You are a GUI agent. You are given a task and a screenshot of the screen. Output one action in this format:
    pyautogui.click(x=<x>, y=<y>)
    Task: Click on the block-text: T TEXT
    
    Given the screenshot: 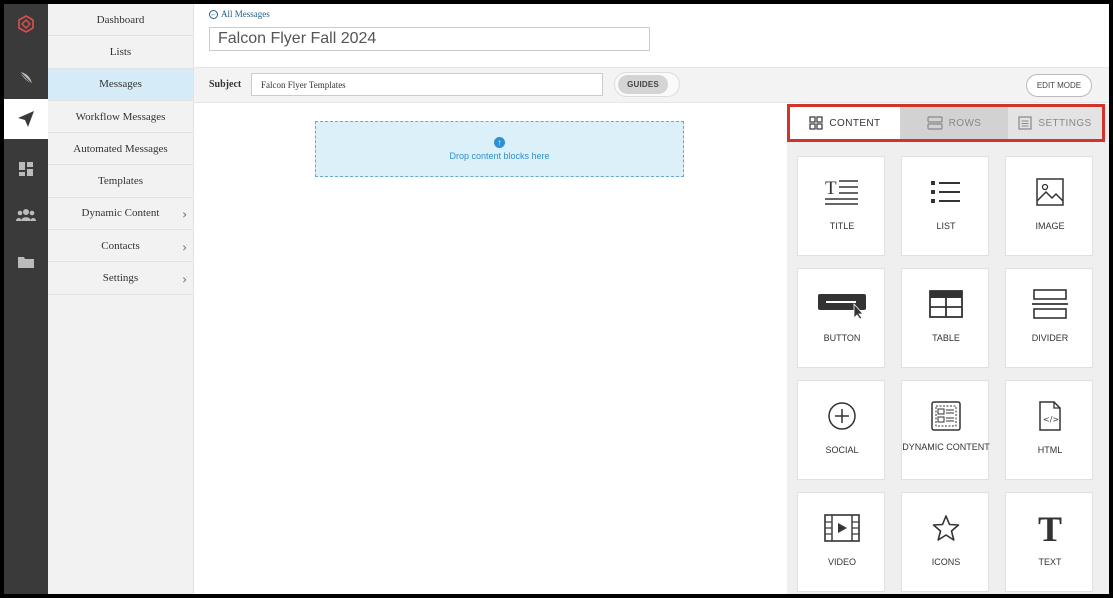 What is the action you would take?
    pyautogui.click(x=1049, y=542)
    